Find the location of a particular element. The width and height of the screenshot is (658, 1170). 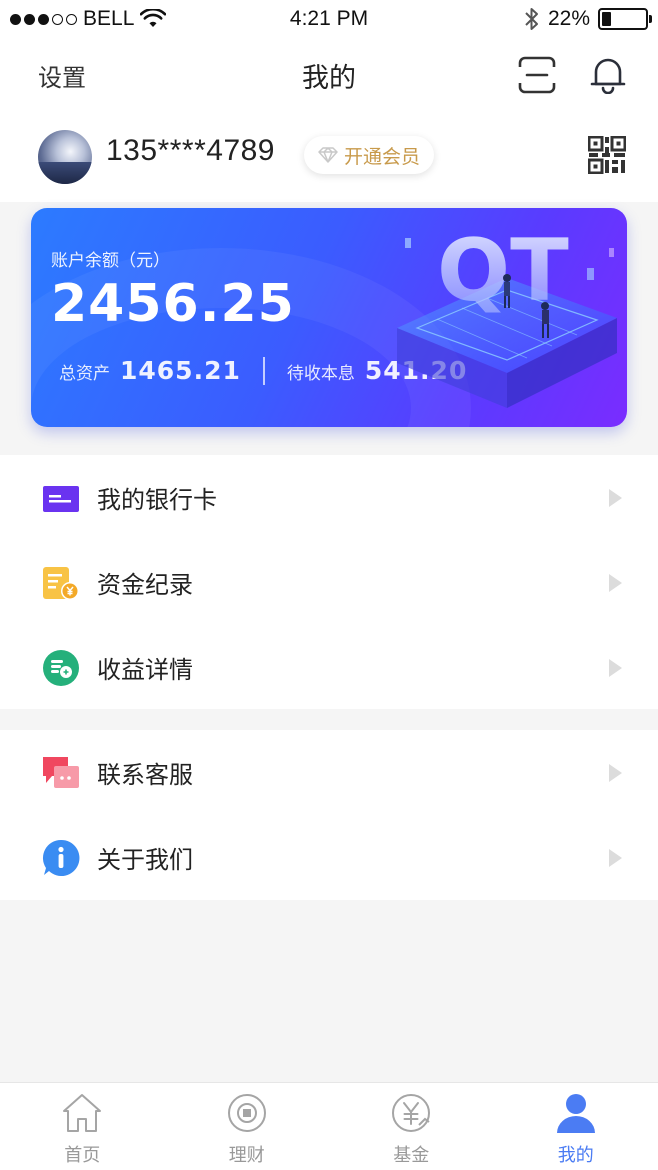

info-icon is located at coordinates (61, 857).